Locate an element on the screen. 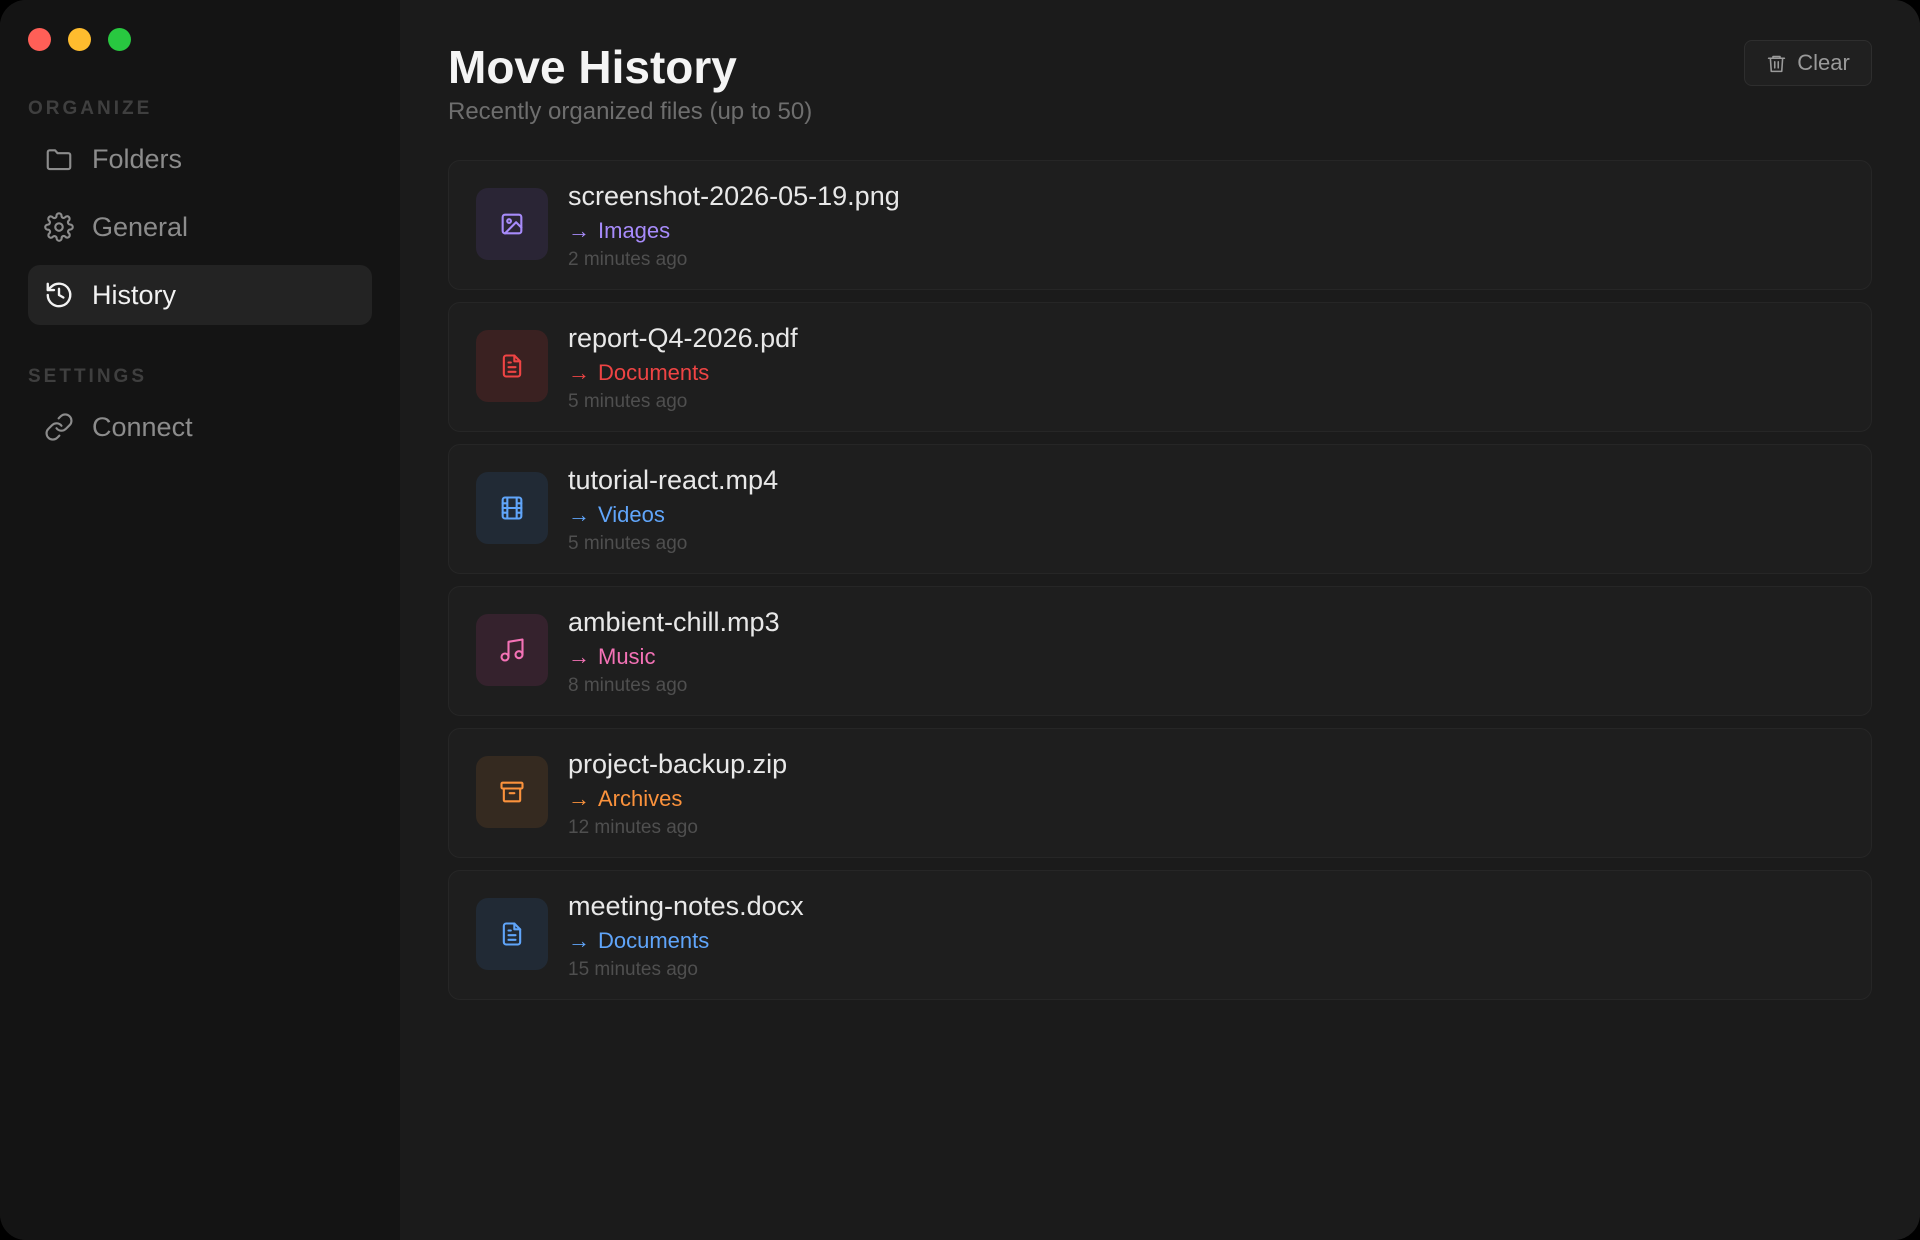 This screenshot has width=1920, height=1240. archive-icon is located at coordinates (512, 792).